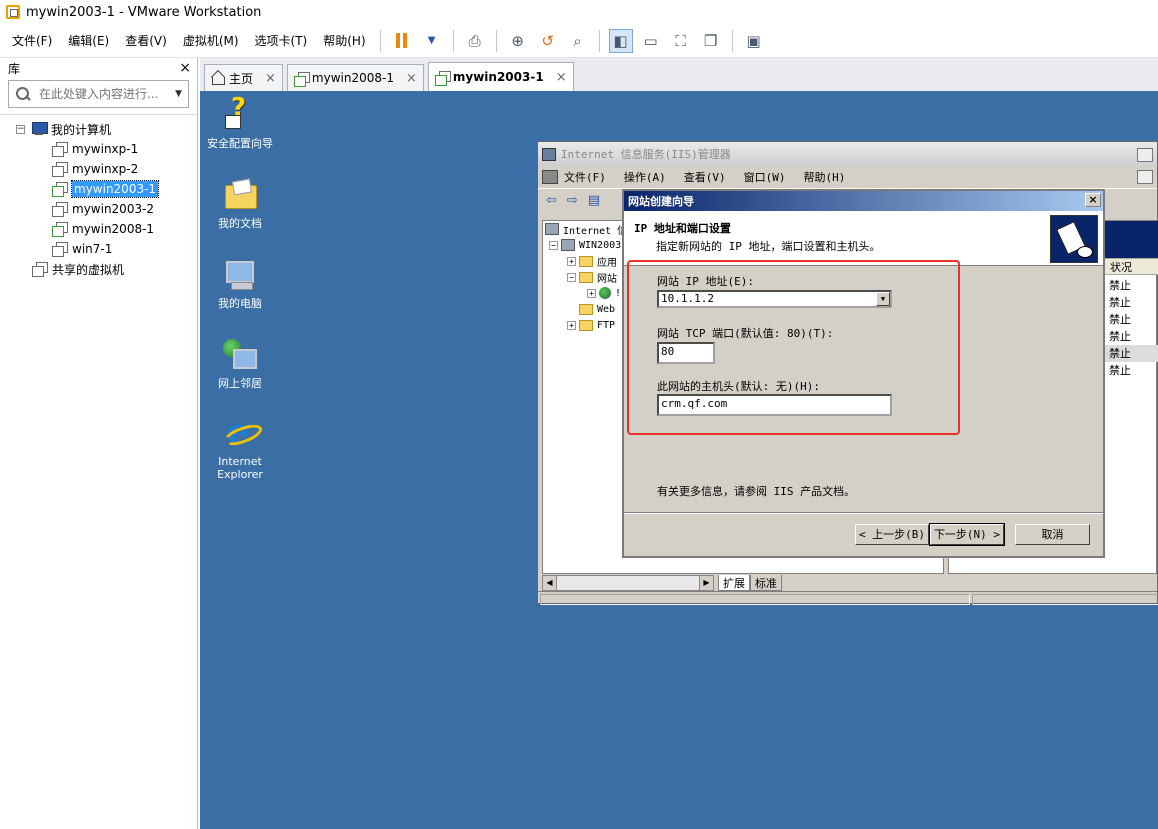  I want to click on unity-button: ❐, so click(711, 41).